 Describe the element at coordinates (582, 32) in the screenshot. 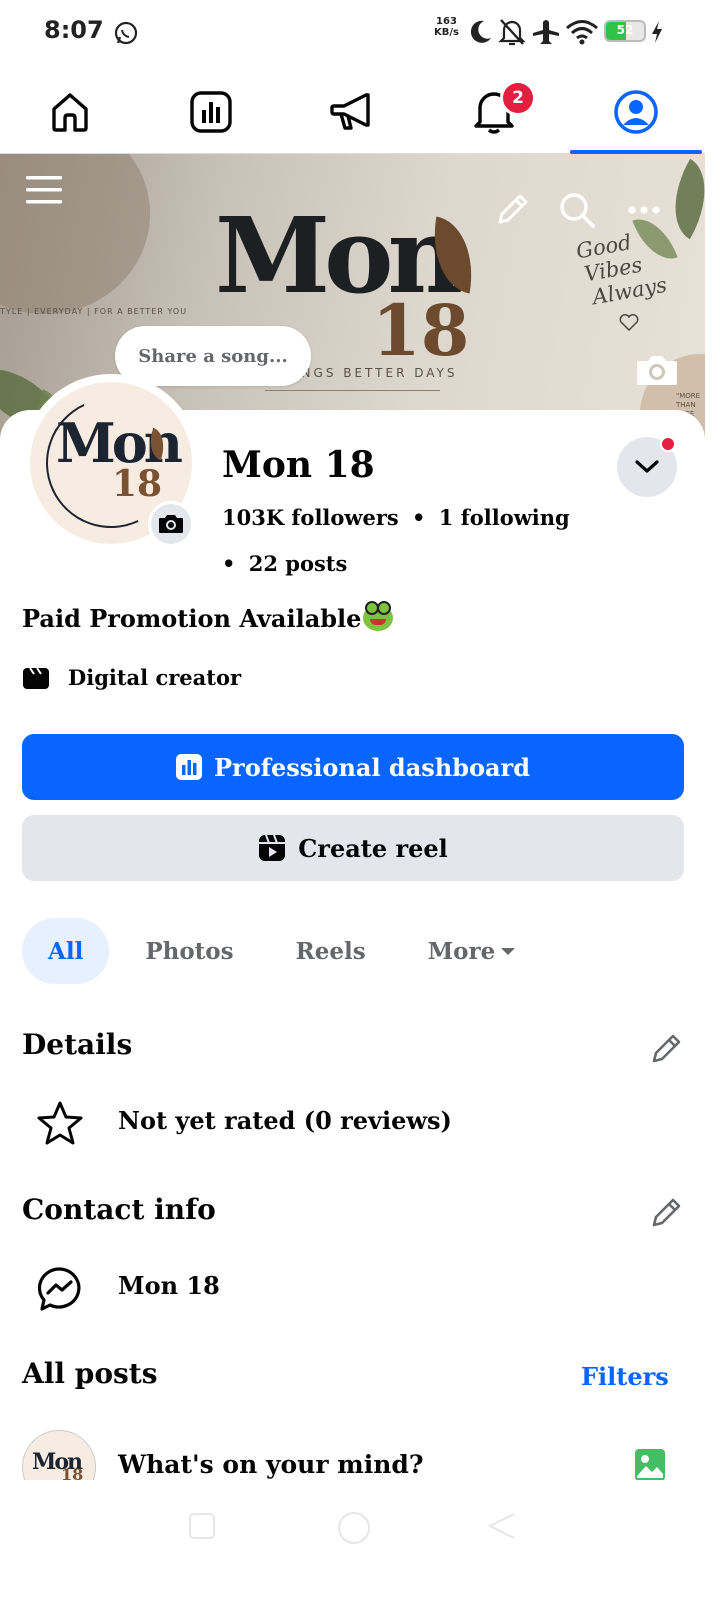

I see `wifi-icon` at that location.